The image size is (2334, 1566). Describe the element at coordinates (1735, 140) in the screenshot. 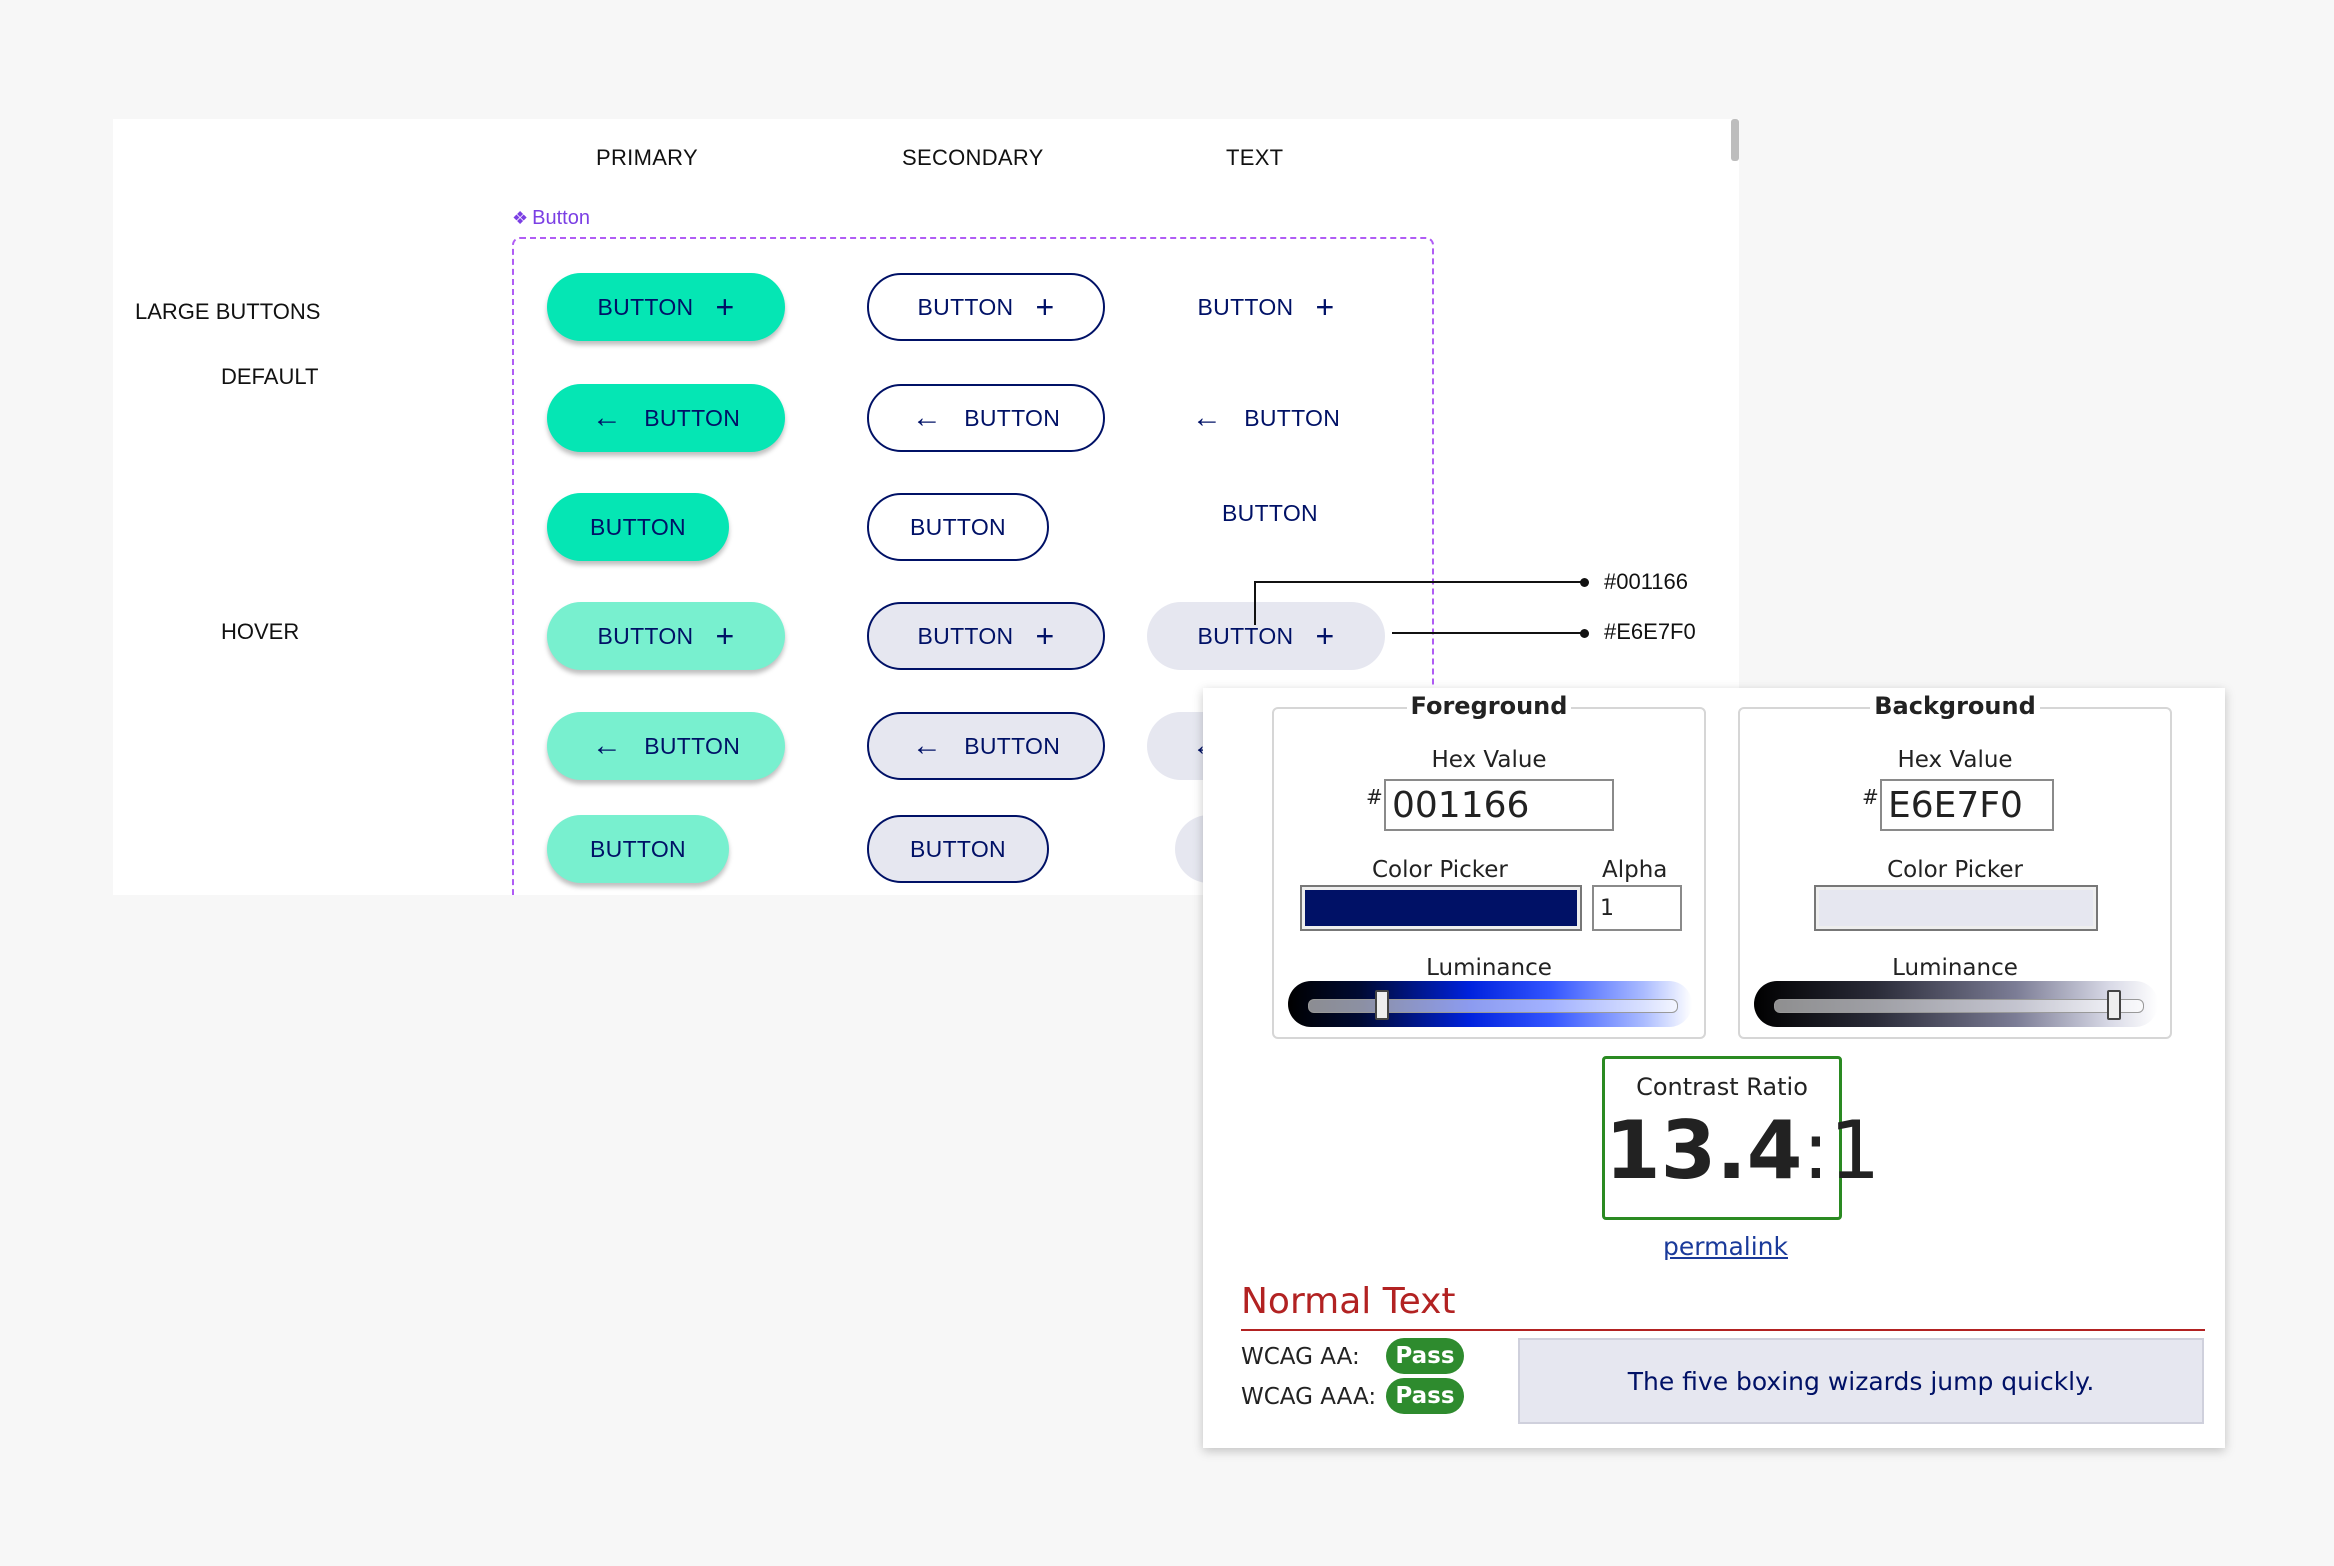

I see `canvas-scrollbar` at that location.